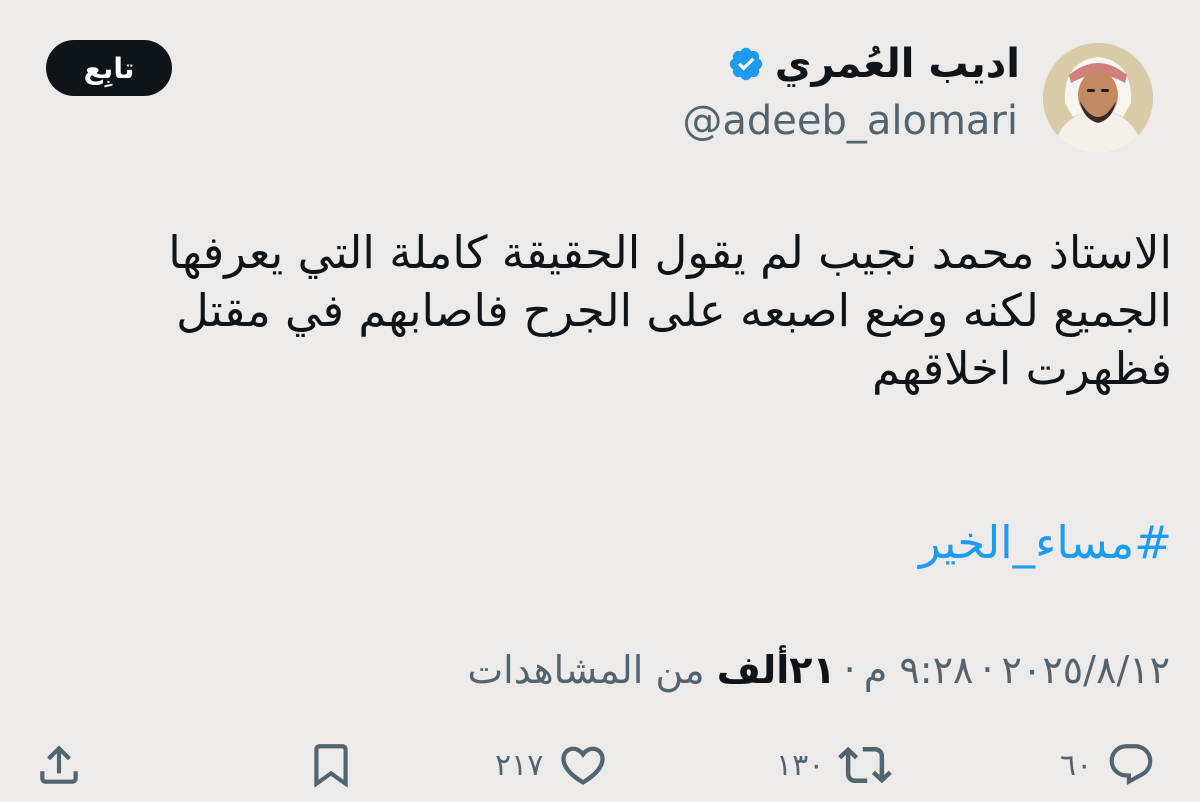 The width and height of the screenshot is (1200, 802). What do you see at coordinates (1086, 670) in the screenshot?
I see `tweet-date: ٢٠٢٥/٨/١٢` at bounding box center [1086, 670].